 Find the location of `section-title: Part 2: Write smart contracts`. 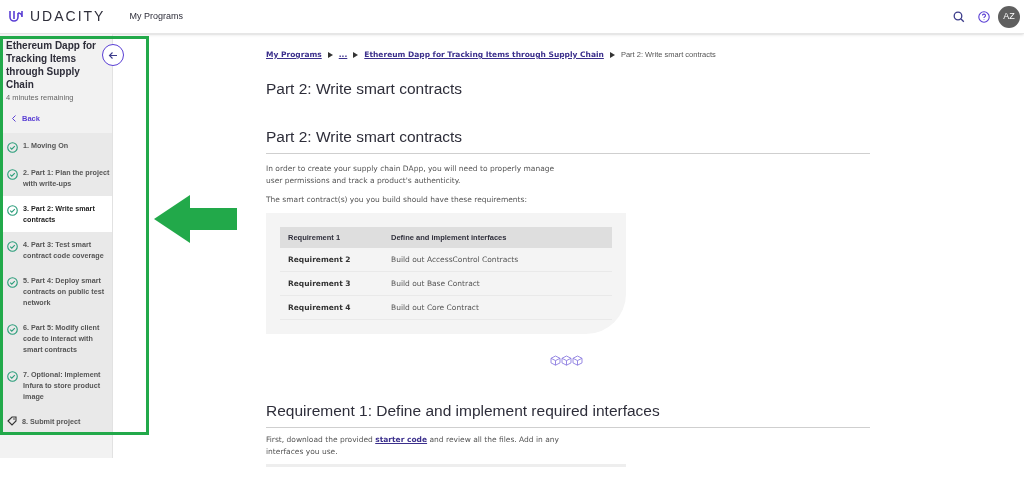

section-title: Part 2: Write smart contracts is located at coordinates (568, 139).